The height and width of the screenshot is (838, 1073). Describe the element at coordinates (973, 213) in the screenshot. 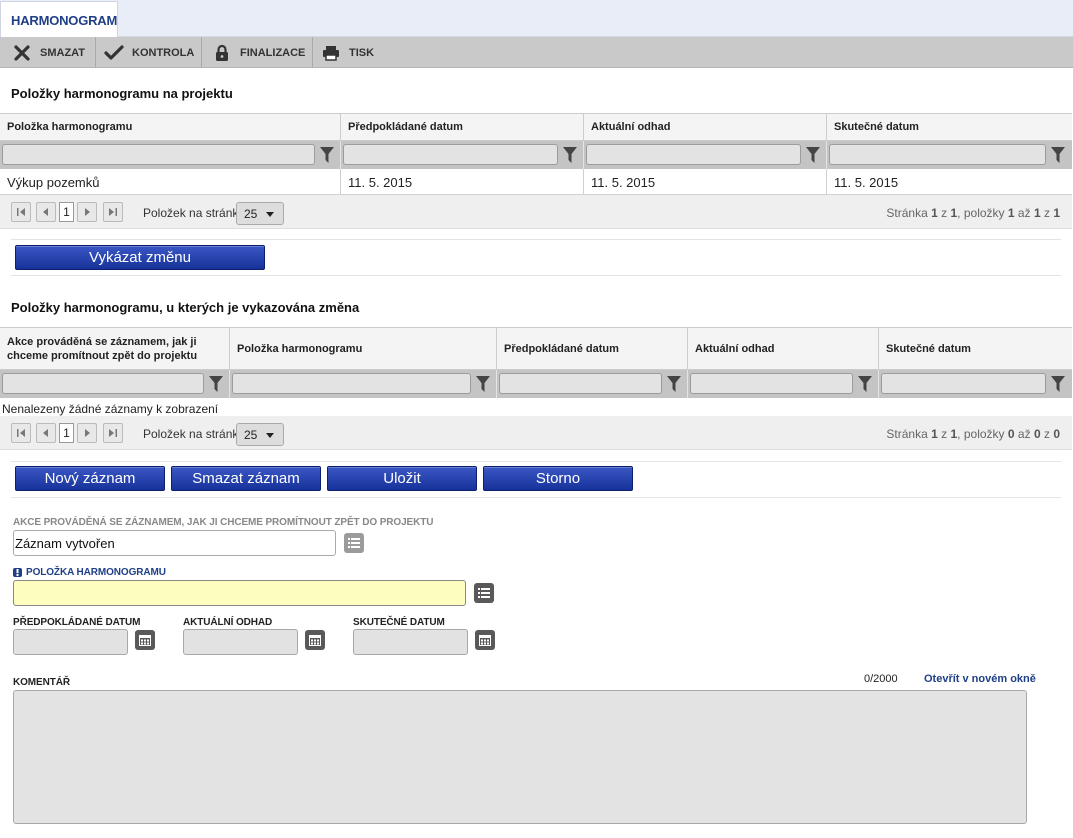

I see `pager-info: Stránka 1 z 1, položky 1 až 1 z 1` at that location.